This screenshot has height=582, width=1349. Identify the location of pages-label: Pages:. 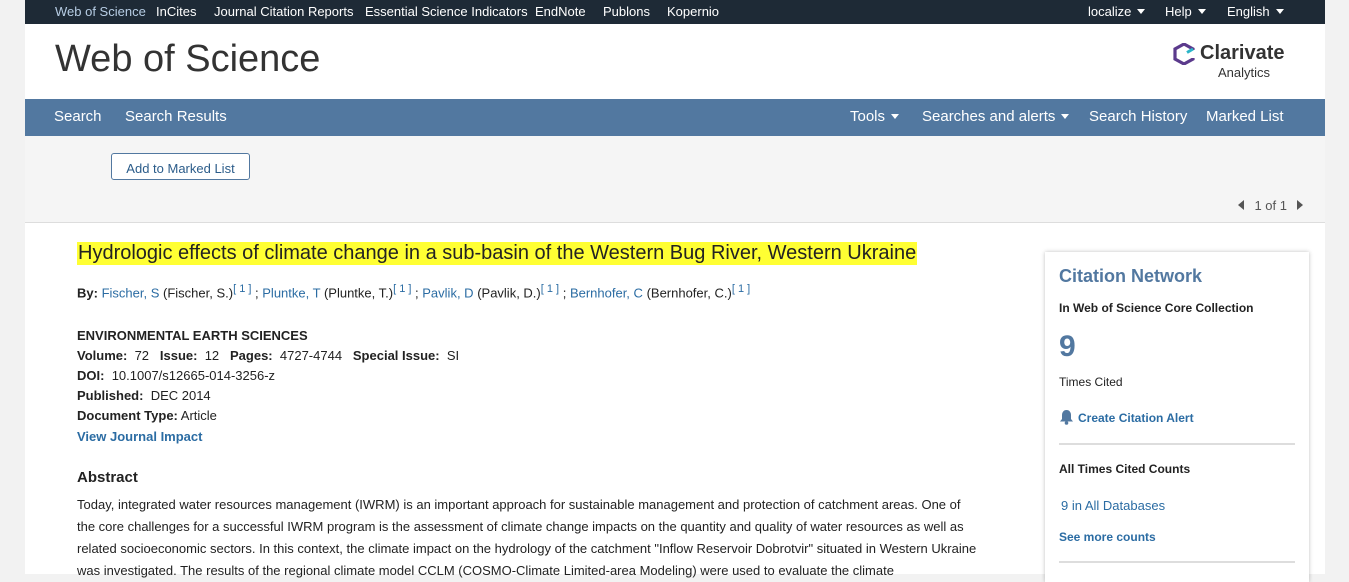
(251, 355).